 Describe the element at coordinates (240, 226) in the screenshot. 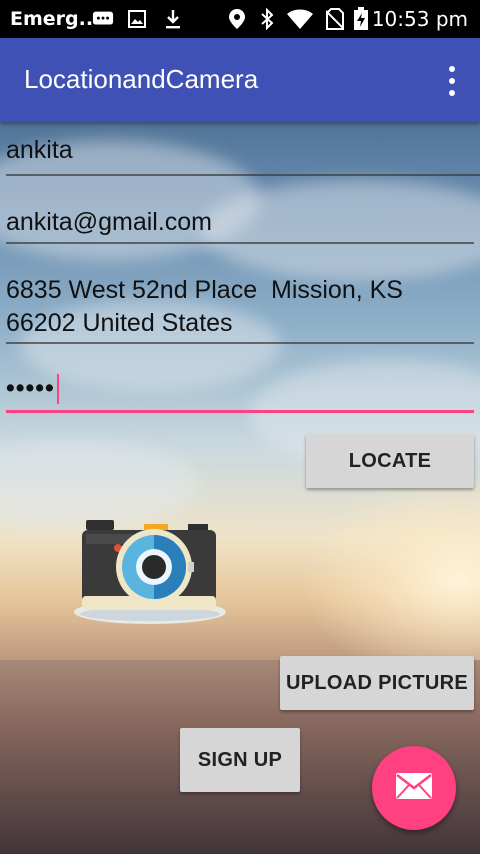

I see `email-field: ankita@gmail.com` at that location.